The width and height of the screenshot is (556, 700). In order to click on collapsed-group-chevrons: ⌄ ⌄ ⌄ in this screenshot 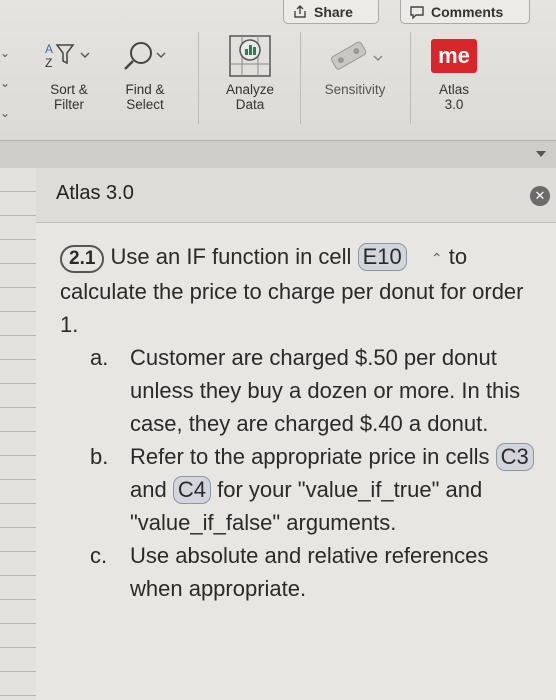, I will do `click(8, 83)`.